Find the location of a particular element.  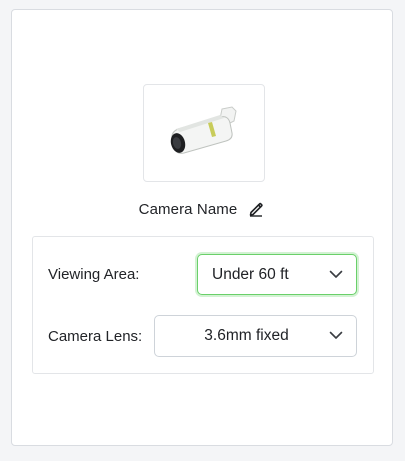

camera-lens-label: Camera Lens: is located at coordinates (95, 336).